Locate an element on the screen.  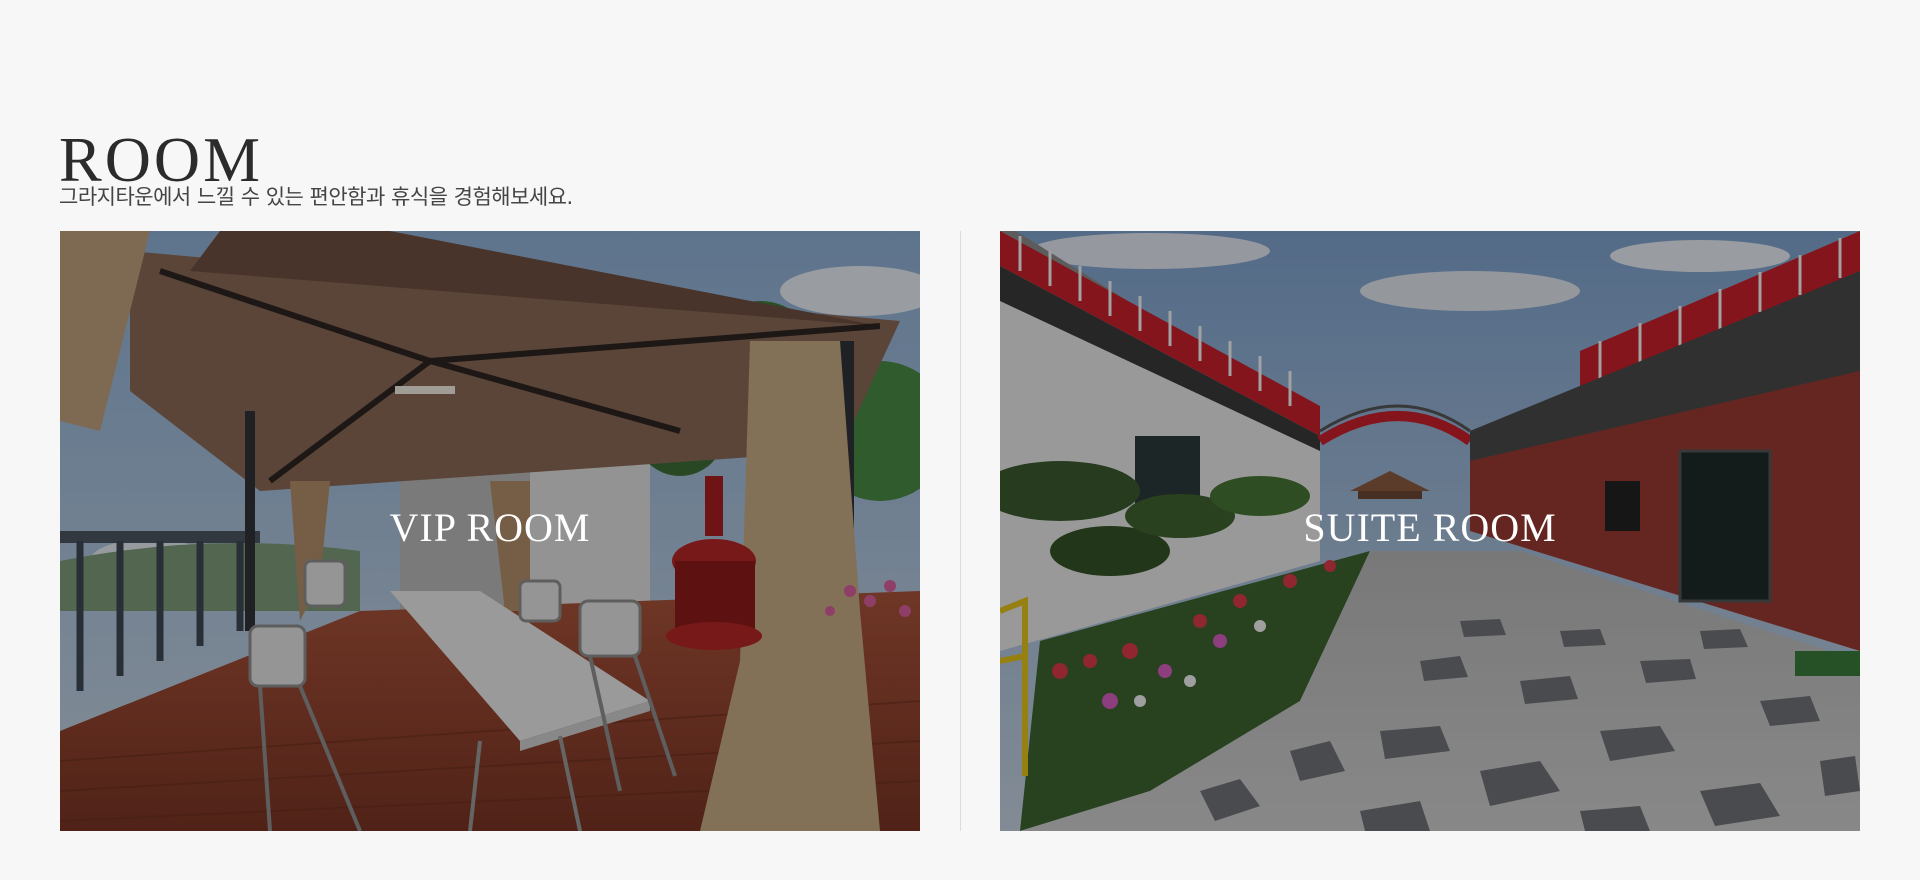
section-subtitle: 그라지타운에서 느낄 수 있는 편안함과 휴식을 경험해보세요. is located at coordinates (316, 197).